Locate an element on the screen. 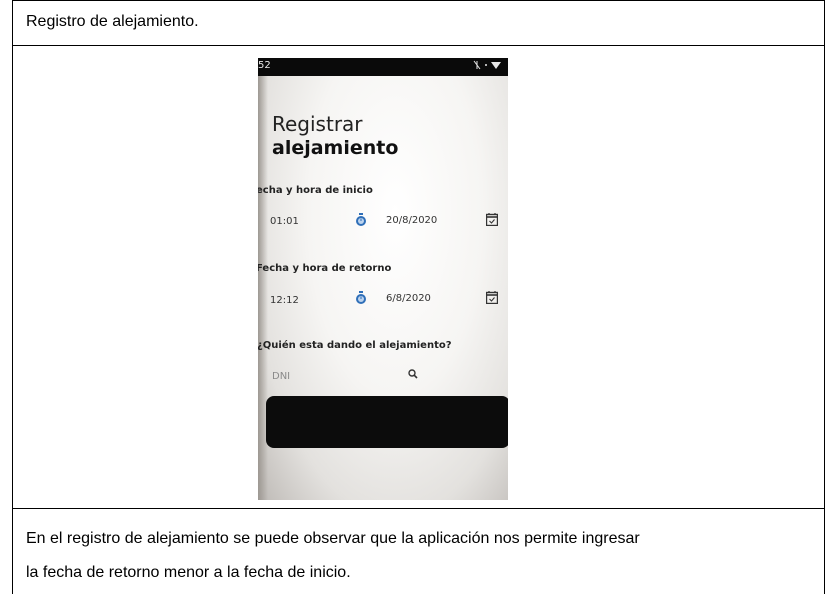 This screenshot has width=827, height=594. return-datetime-label: Fecha y hora de retorno is located at coordinates (325, 268).